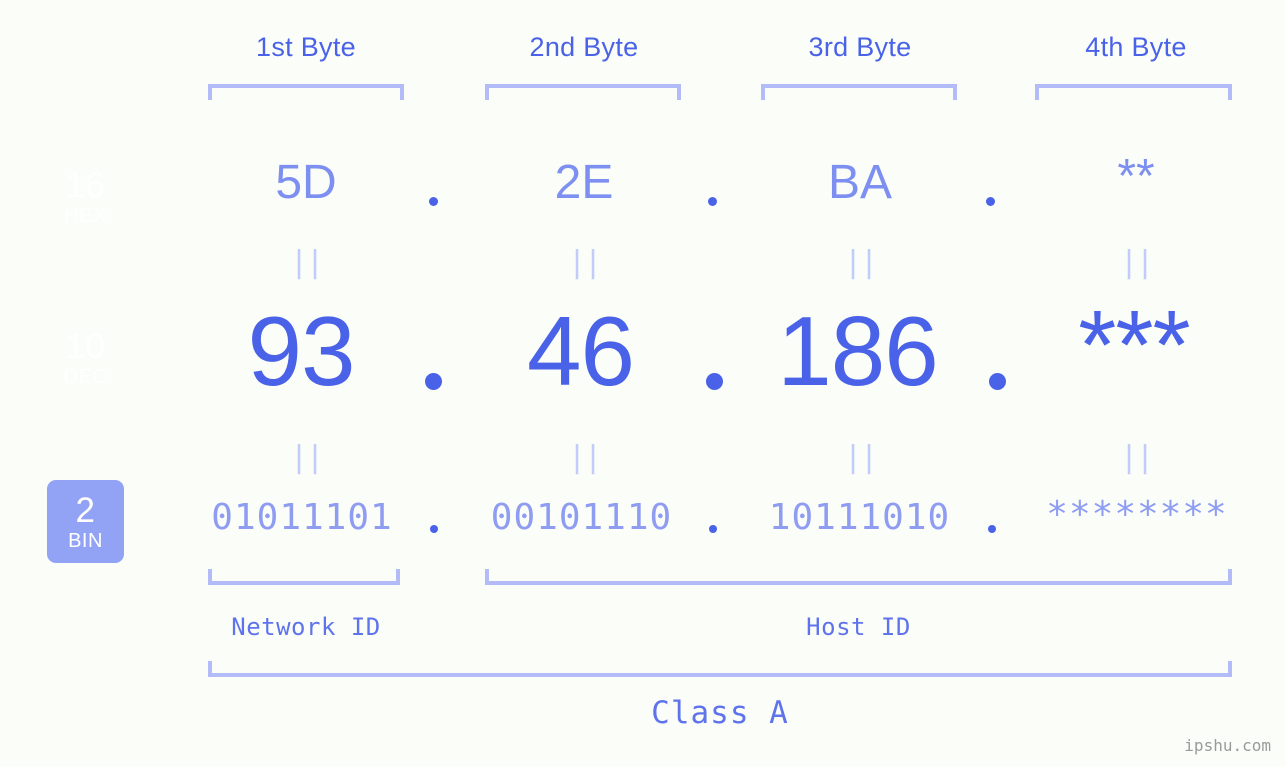 The width and height of the screenshot is (1285, 767). Describe the element at coordinates (85, 510) in the screenshot. I see `base-badge-bin-number: 2` at that location.